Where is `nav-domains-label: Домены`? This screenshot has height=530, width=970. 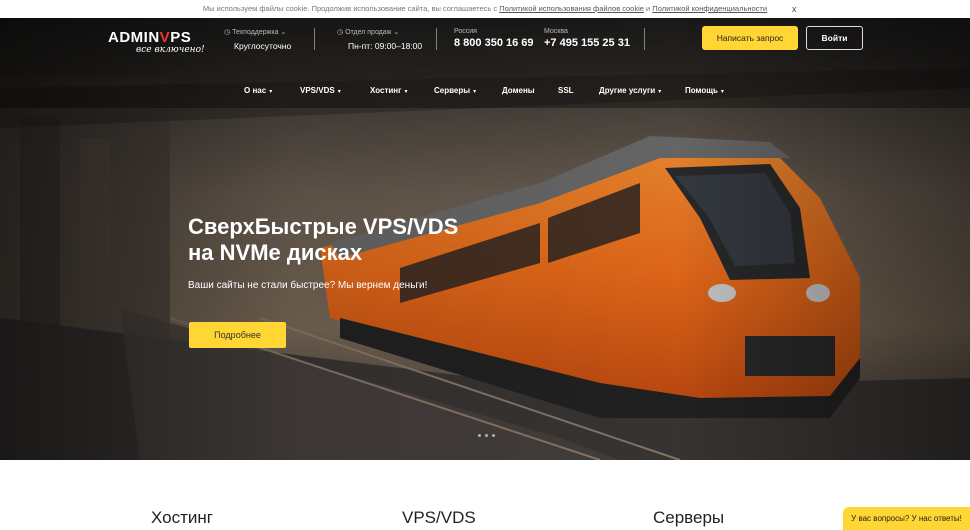
nav-domains-label: Домены is located at coordinates (518, 90).